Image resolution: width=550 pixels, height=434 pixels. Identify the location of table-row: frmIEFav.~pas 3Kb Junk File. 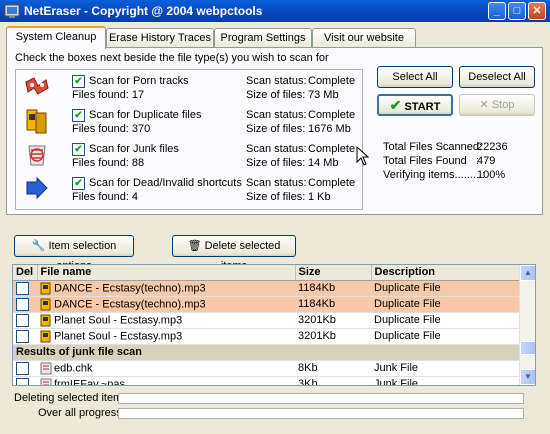
(266, 381).